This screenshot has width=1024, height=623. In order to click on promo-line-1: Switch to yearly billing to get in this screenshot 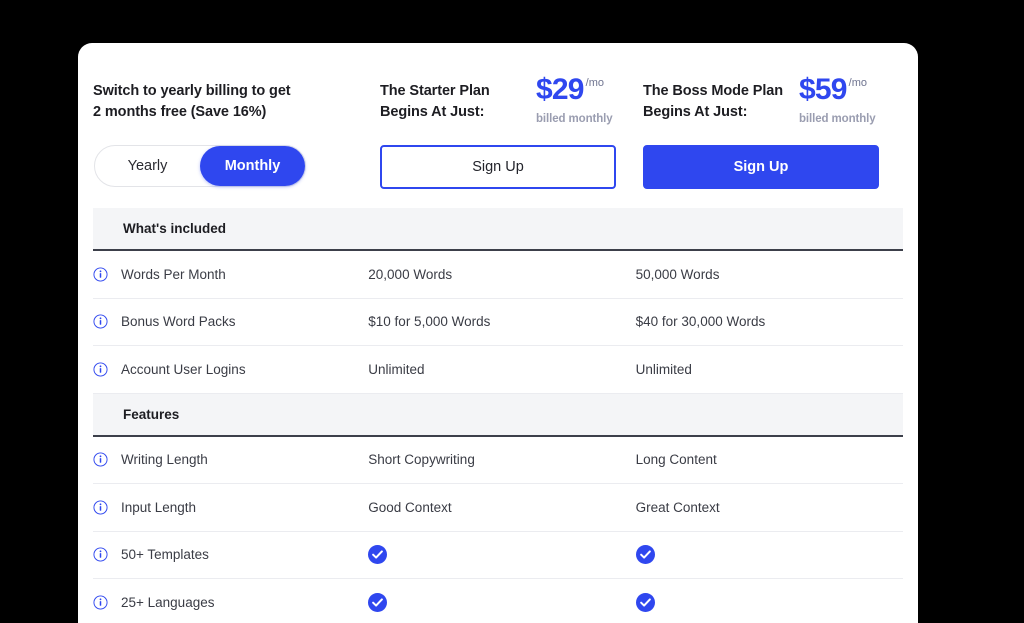, I will do `click(192, 91)`.